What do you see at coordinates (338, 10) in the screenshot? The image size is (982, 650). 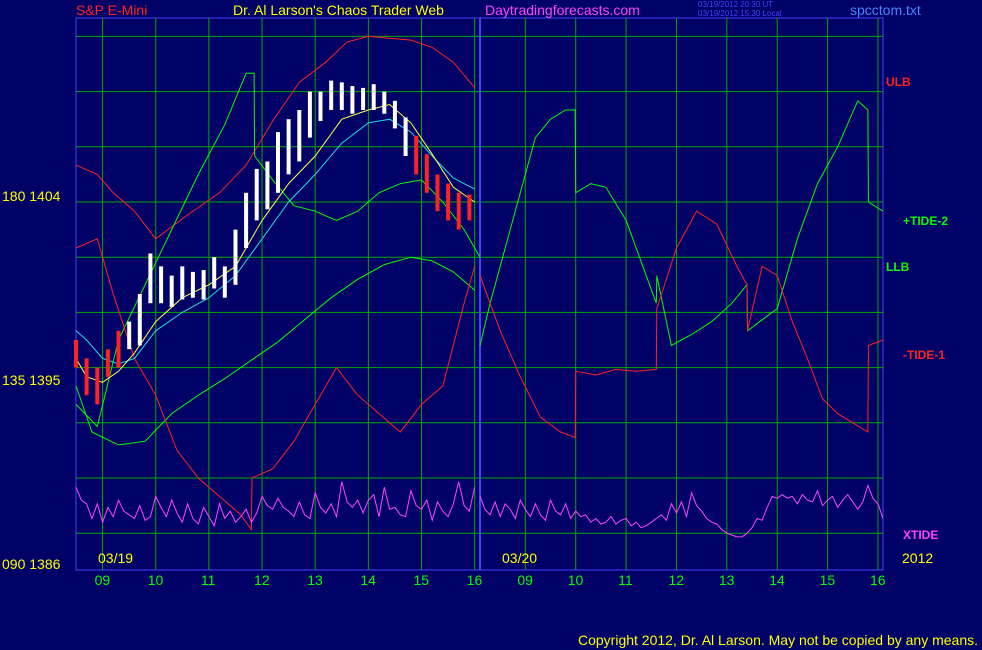 I see `chart-main-title: Dr. Al Larson's Chaos Trader Web` at bounding box center [338, 10].